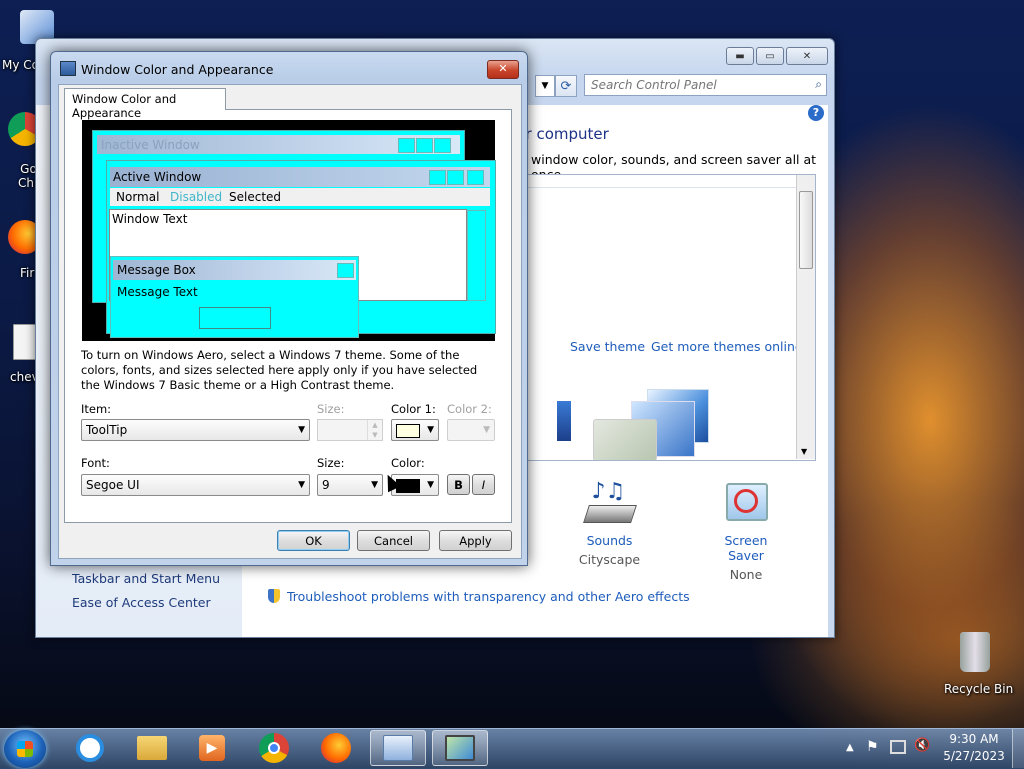 The height and width of the screenshot is (769, 1024). Describe the element at coordinates (746, 548) in the screenshot. I see `screen-saver-label: Screen Saver` at that location.